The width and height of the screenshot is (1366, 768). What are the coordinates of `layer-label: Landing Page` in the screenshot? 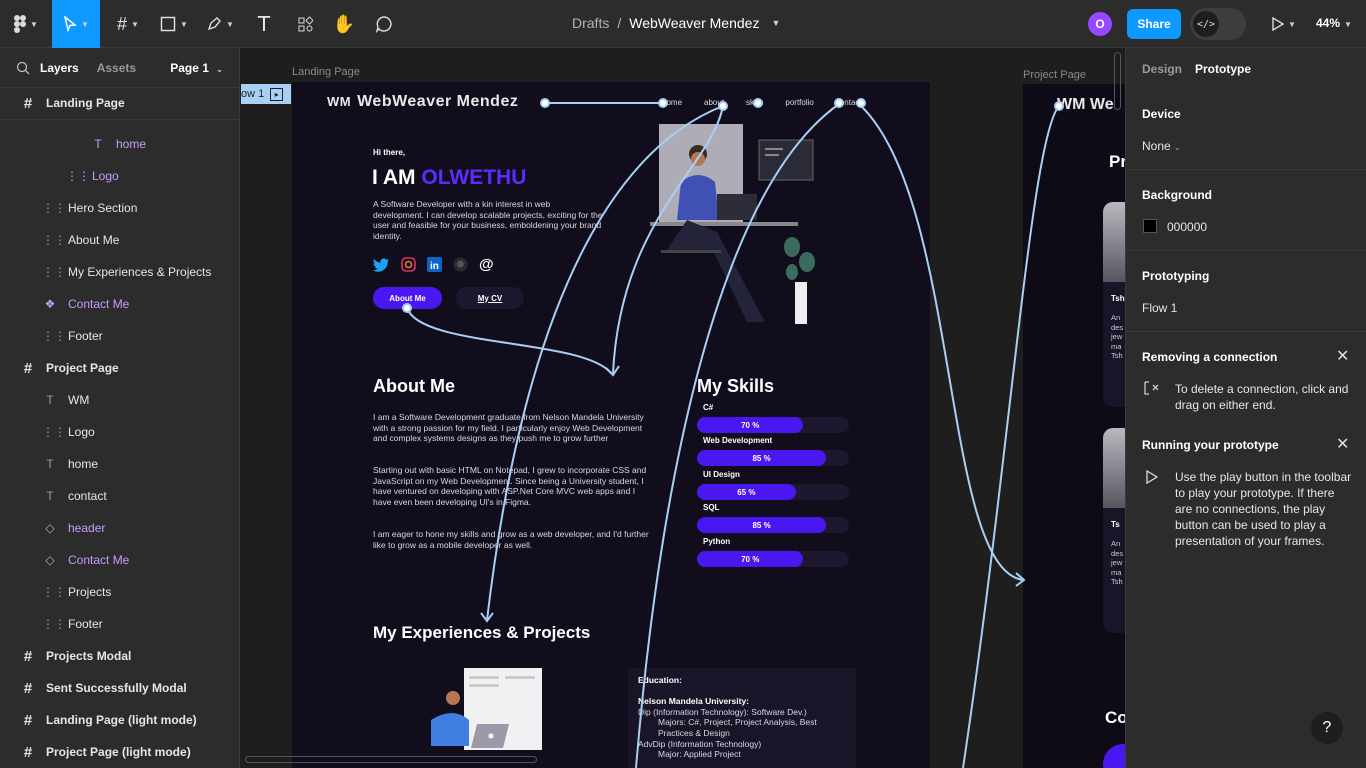 It's located at (85, 103).